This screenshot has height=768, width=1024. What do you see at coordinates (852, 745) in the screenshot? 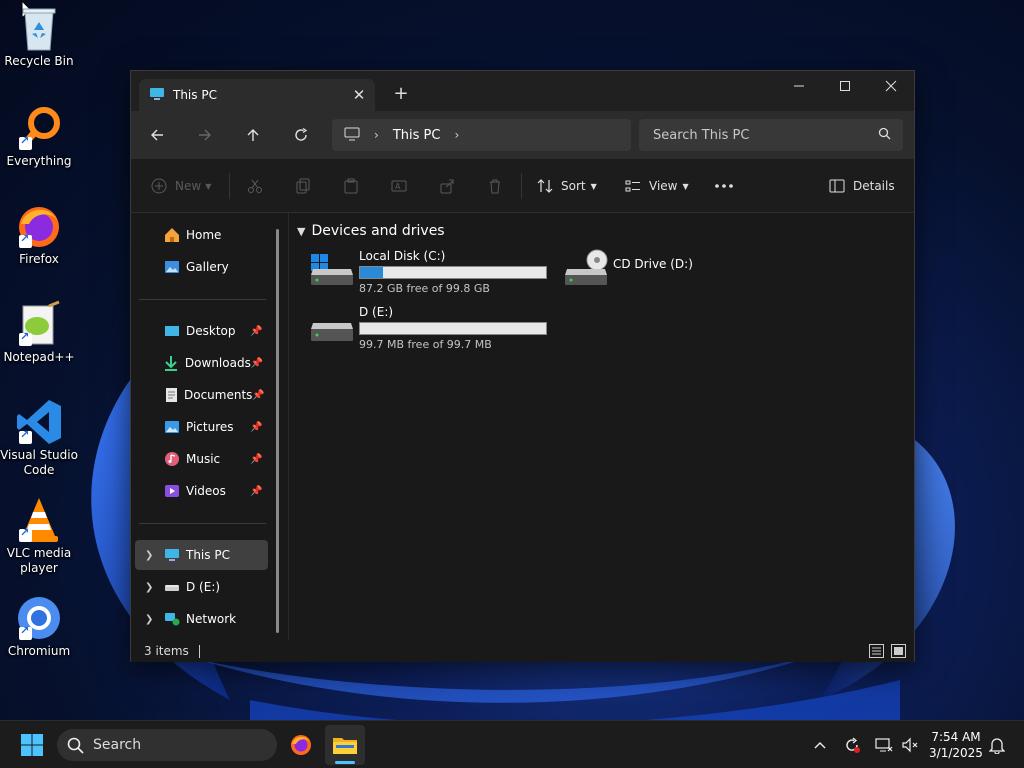
I see `sync-status-icon` at bounding box center [852, 745].